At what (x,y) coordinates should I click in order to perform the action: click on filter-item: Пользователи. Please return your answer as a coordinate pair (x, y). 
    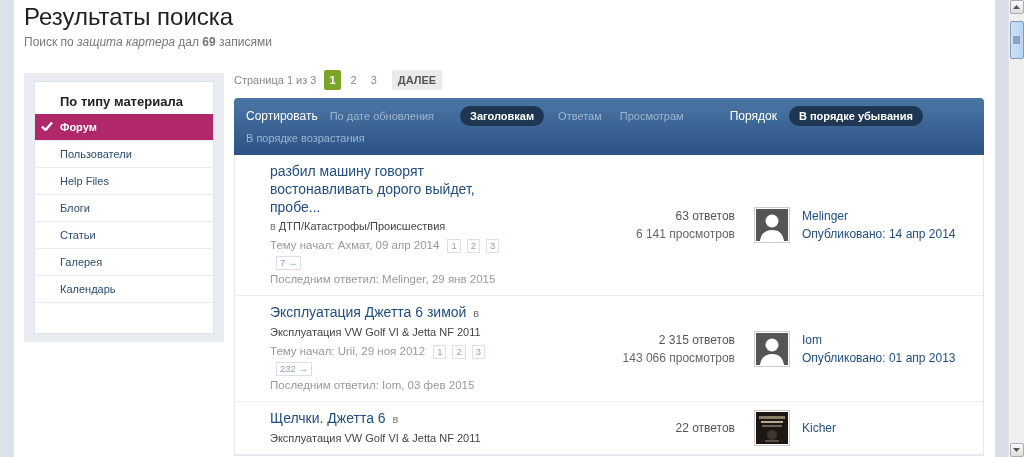
    Looking at the image, I should click on (124, 154).